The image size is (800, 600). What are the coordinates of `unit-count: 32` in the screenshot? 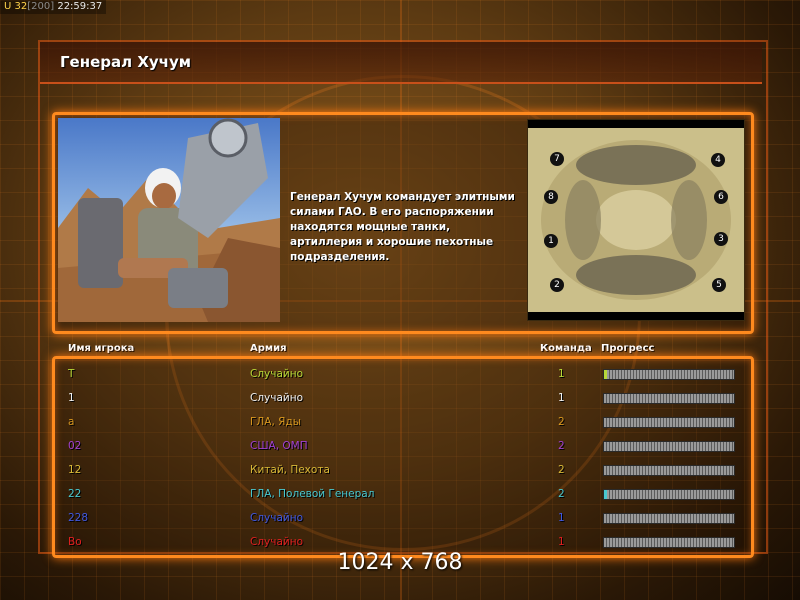 It's located at (21, 6).